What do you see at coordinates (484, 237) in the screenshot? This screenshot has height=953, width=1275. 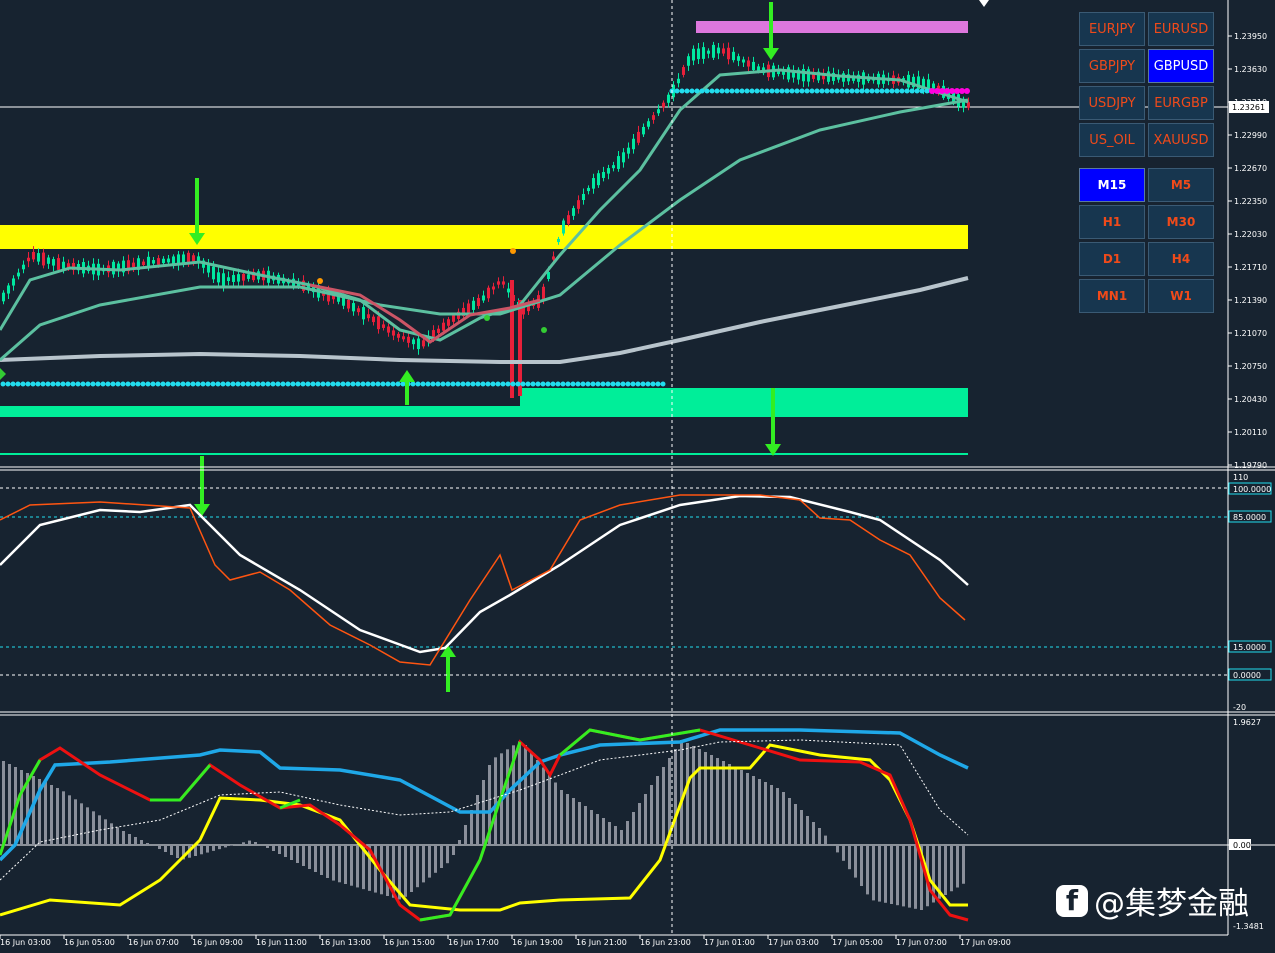 I see `resistance-zone` at bounding box center [484, 237].